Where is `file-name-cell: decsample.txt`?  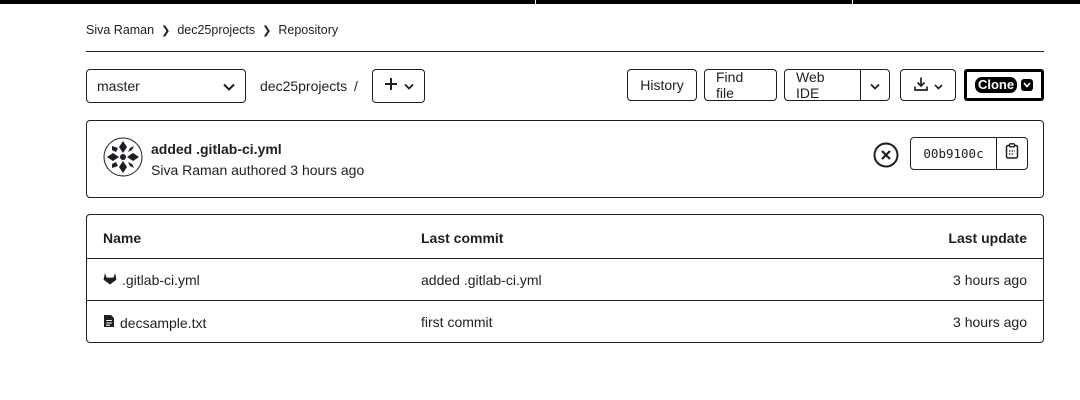
file-name-cell: decsample.txt is located at coordinates (154, 322).